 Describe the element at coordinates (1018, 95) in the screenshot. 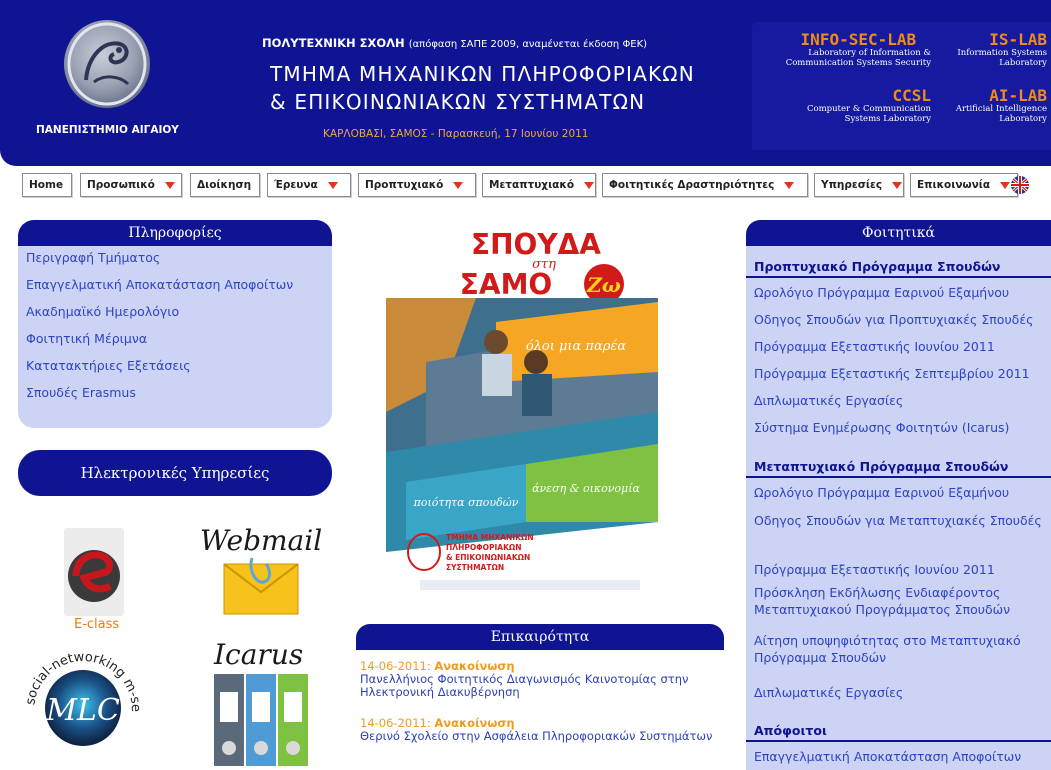

I see `lab-name: AI-LAB` at that location.